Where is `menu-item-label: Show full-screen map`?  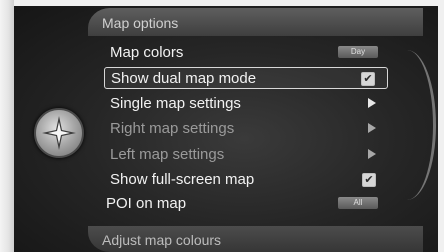 menu-item-label: Show full-screen map is located at coordinates (182, 179).